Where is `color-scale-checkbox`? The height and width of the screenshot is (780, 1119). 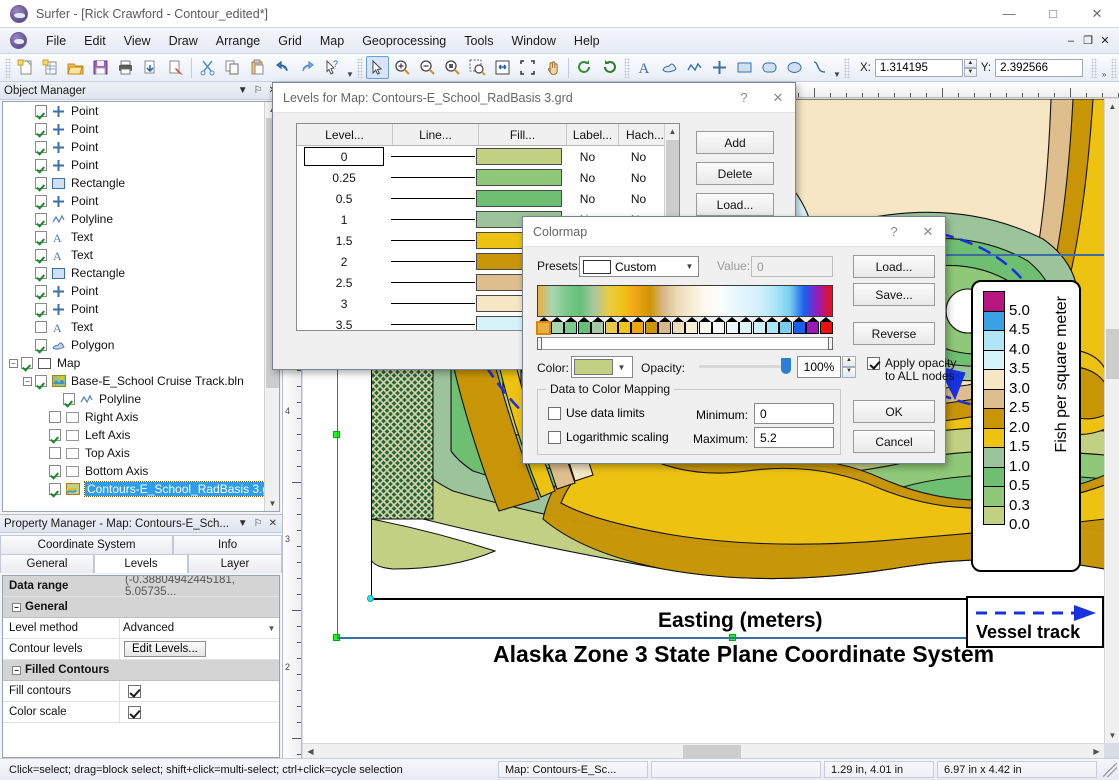
color-scale-checkbox is located at coordinates (134, 712).